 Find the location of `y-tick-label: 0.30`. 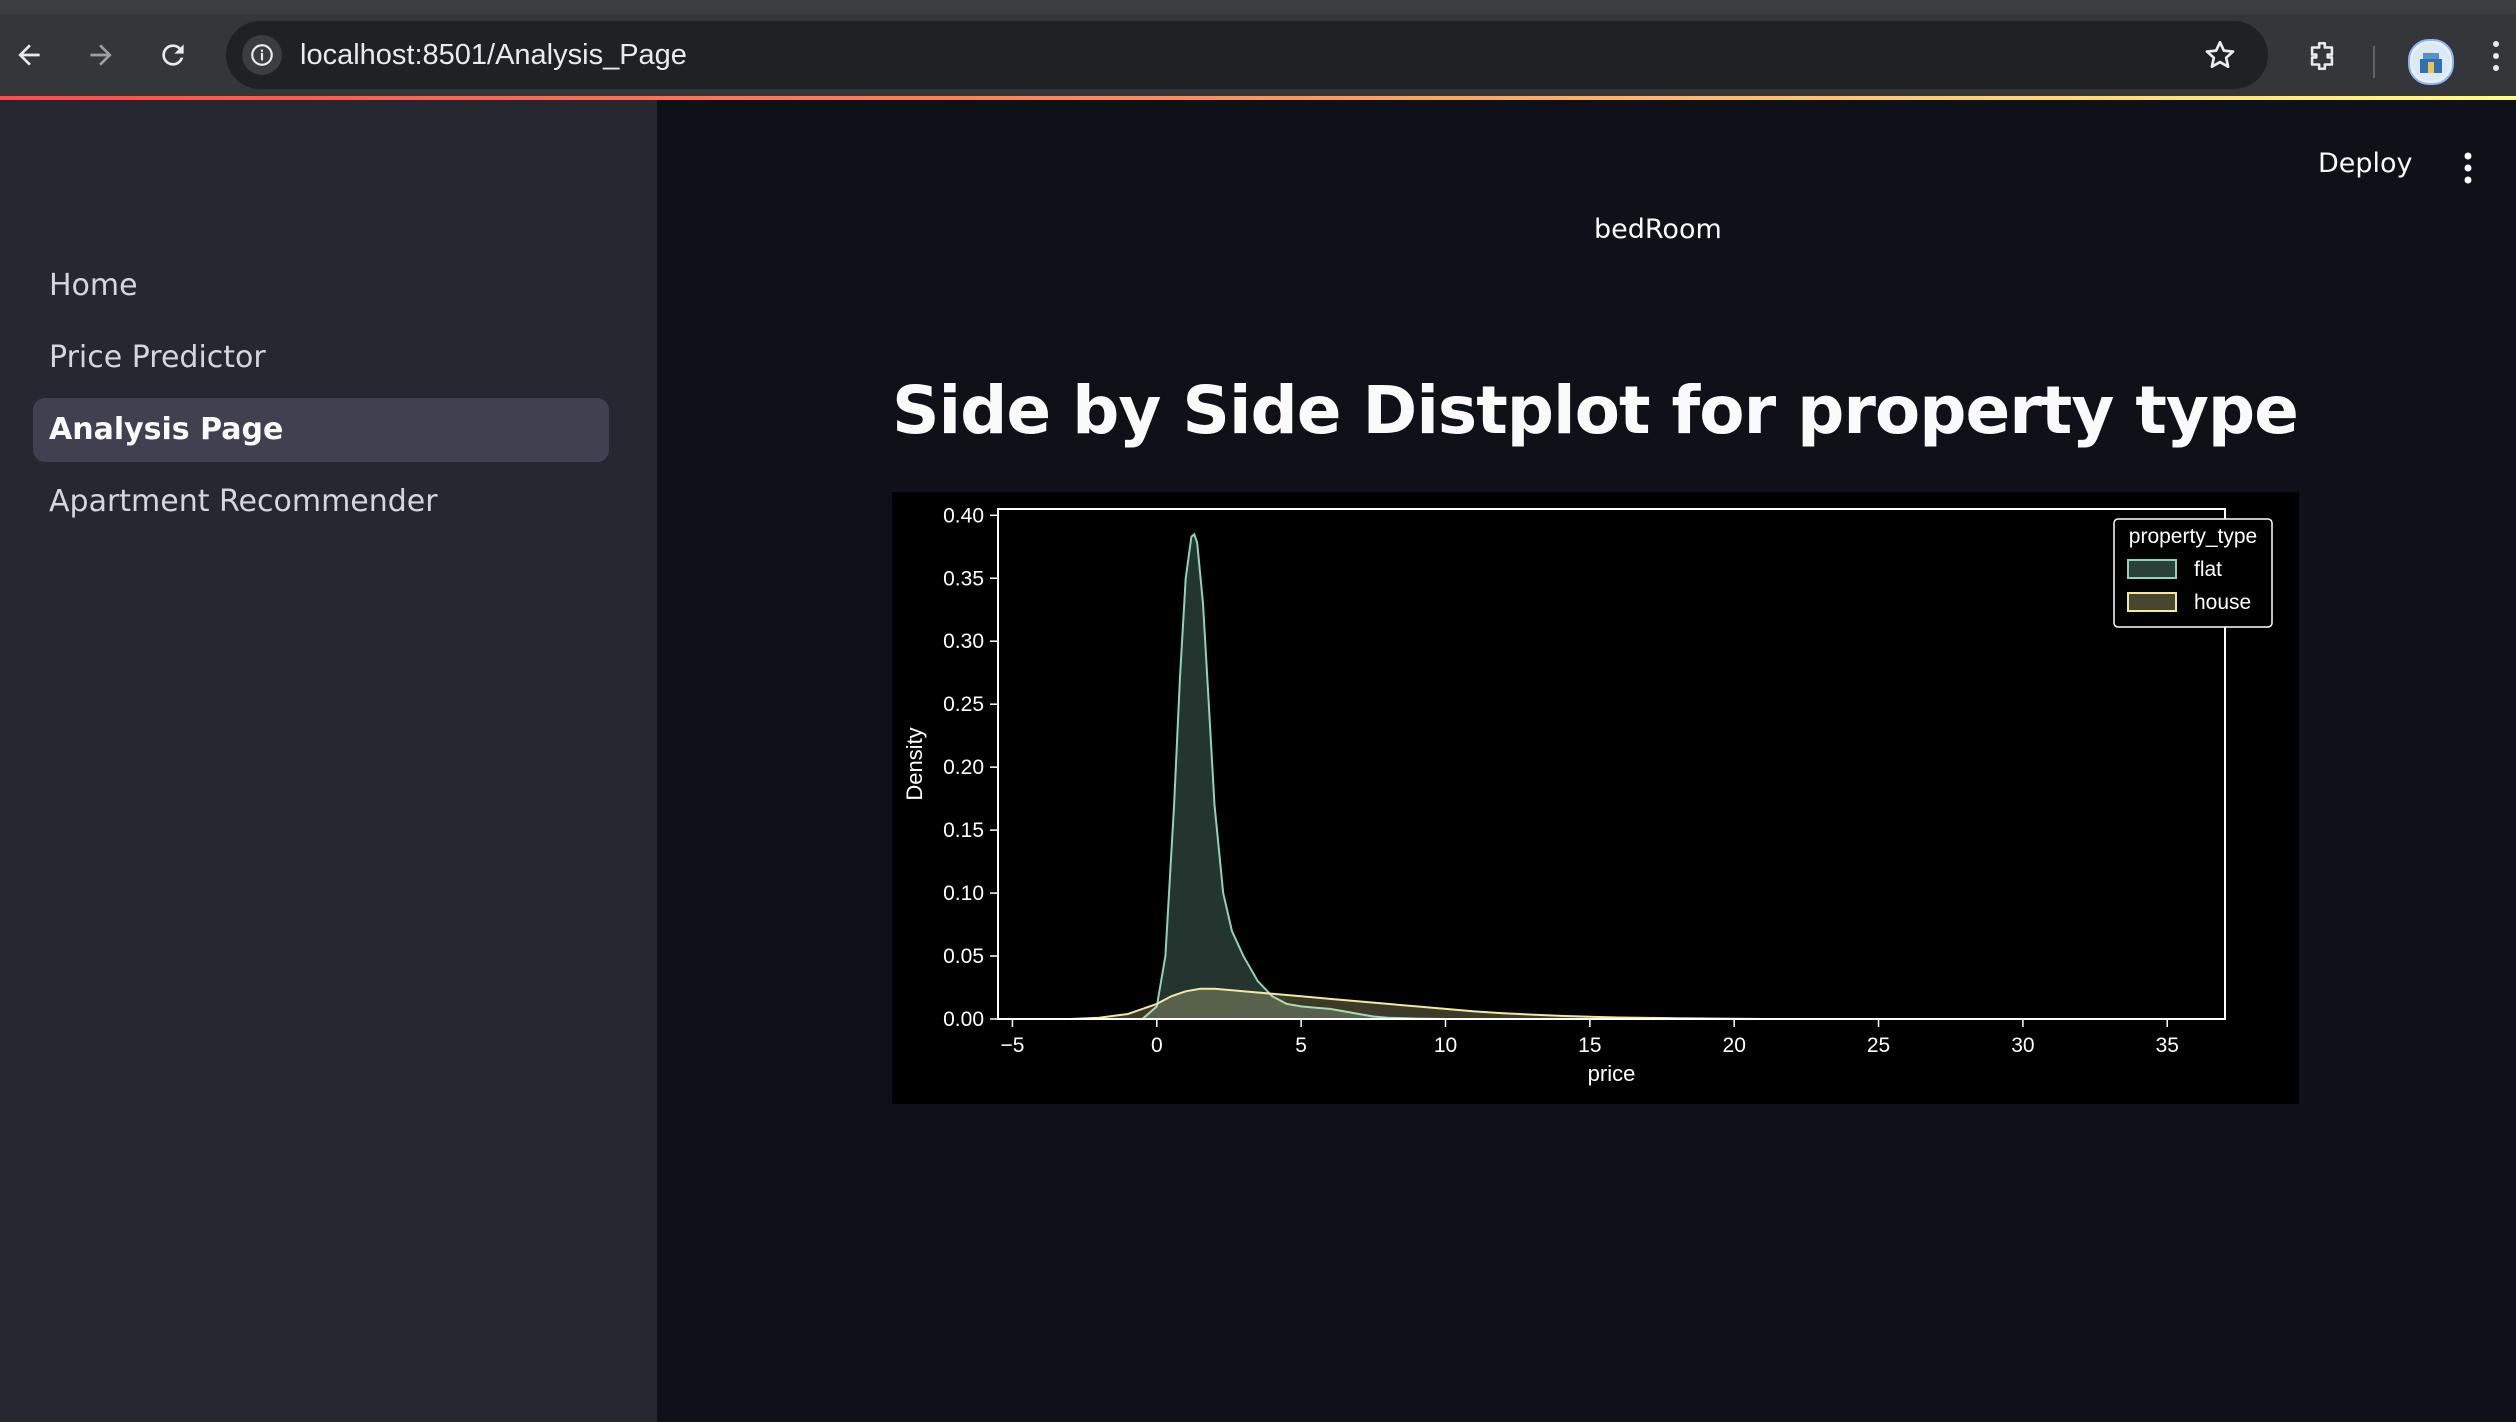

y-tick-label: 0.30 is located at coordinates (963, 641).